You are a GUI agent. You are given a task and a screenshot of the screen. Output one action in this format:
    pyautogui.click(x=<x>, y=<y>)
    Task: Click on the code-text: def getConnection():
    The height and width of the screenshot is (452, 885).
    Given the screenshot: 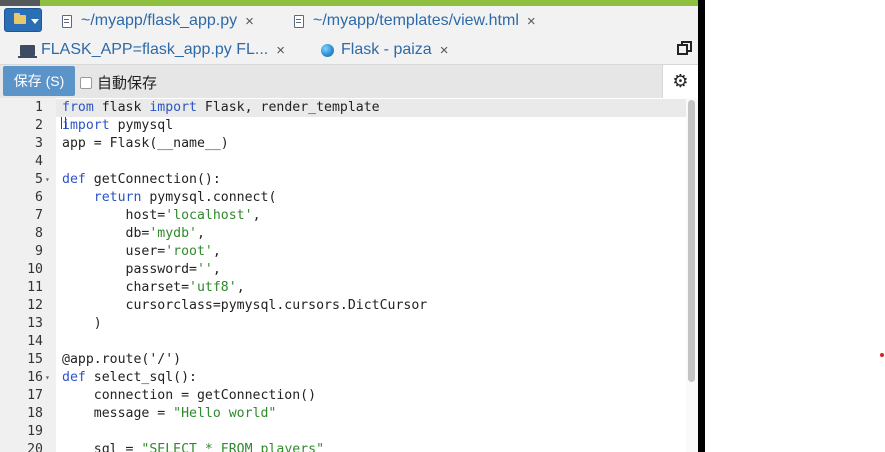 What is the action you would take?
    pyautogui.click(x=141, y=180)
    